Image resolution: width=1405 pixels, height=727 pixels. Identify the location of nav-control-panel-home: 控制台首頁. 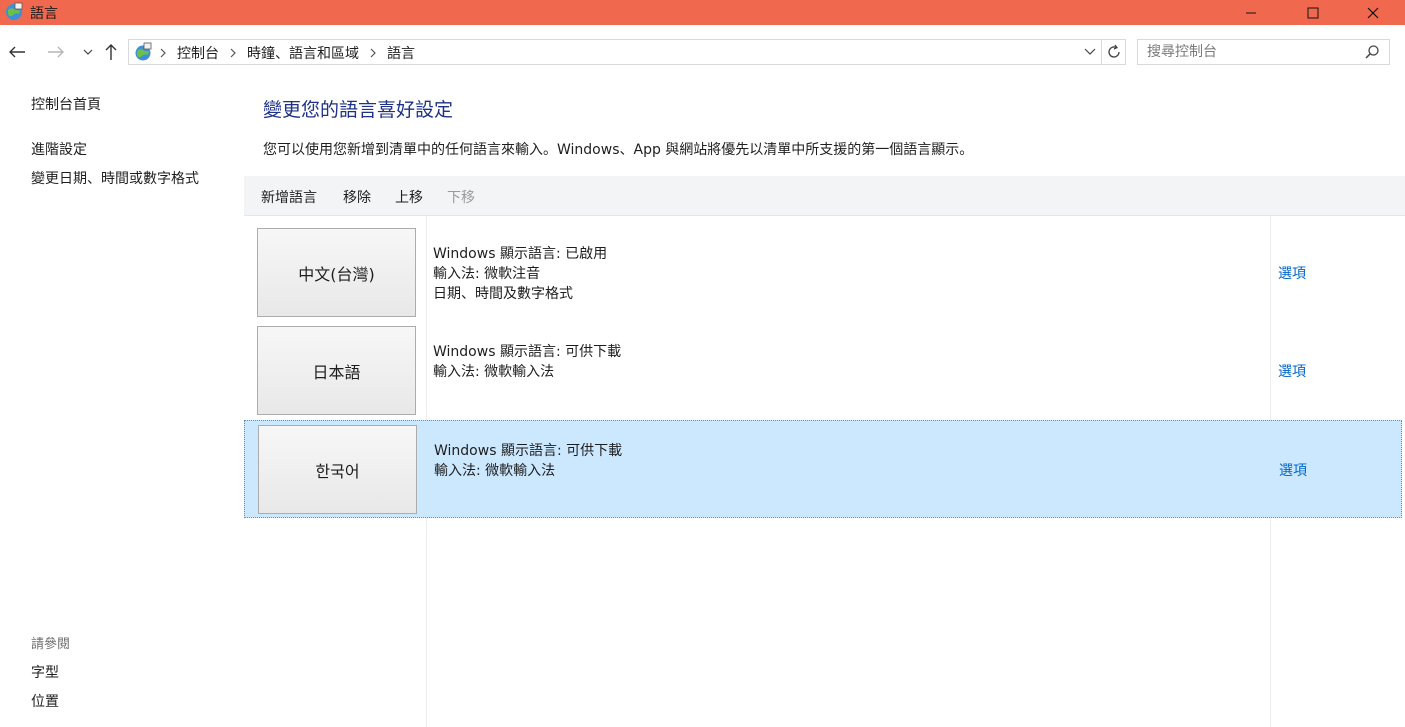
(66, 104).